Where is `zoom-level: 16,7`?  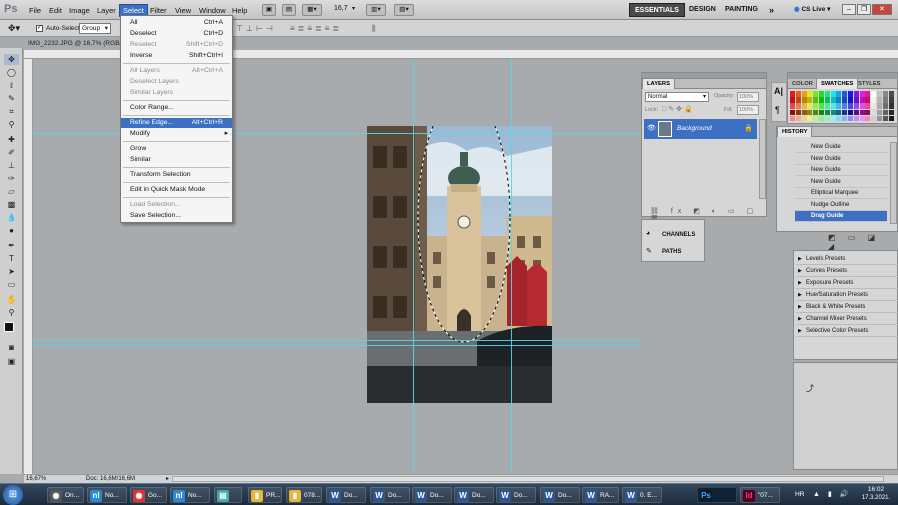
zoom-level: 16,7 is located at coordinates (341, 8).